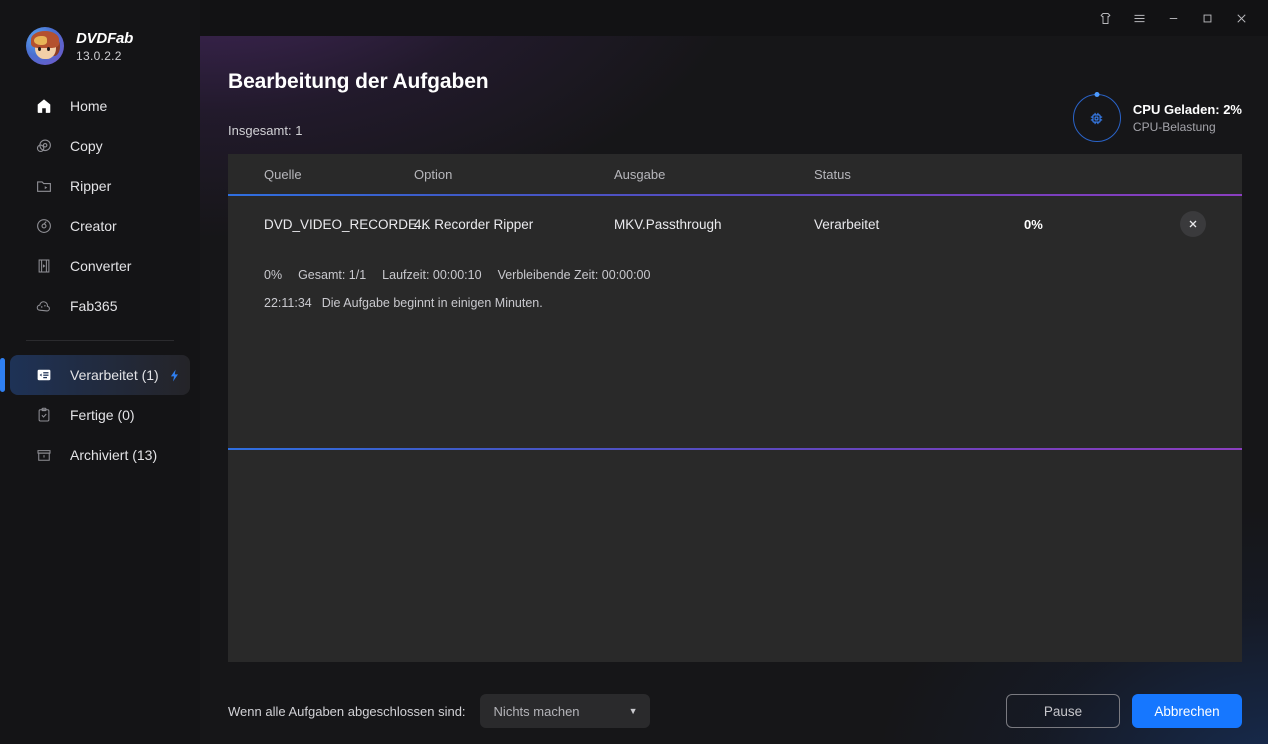 This screenshot has width=1268, height=744. I want to click on after-completion-select: Nichts machen ▼, so click(564, 711).